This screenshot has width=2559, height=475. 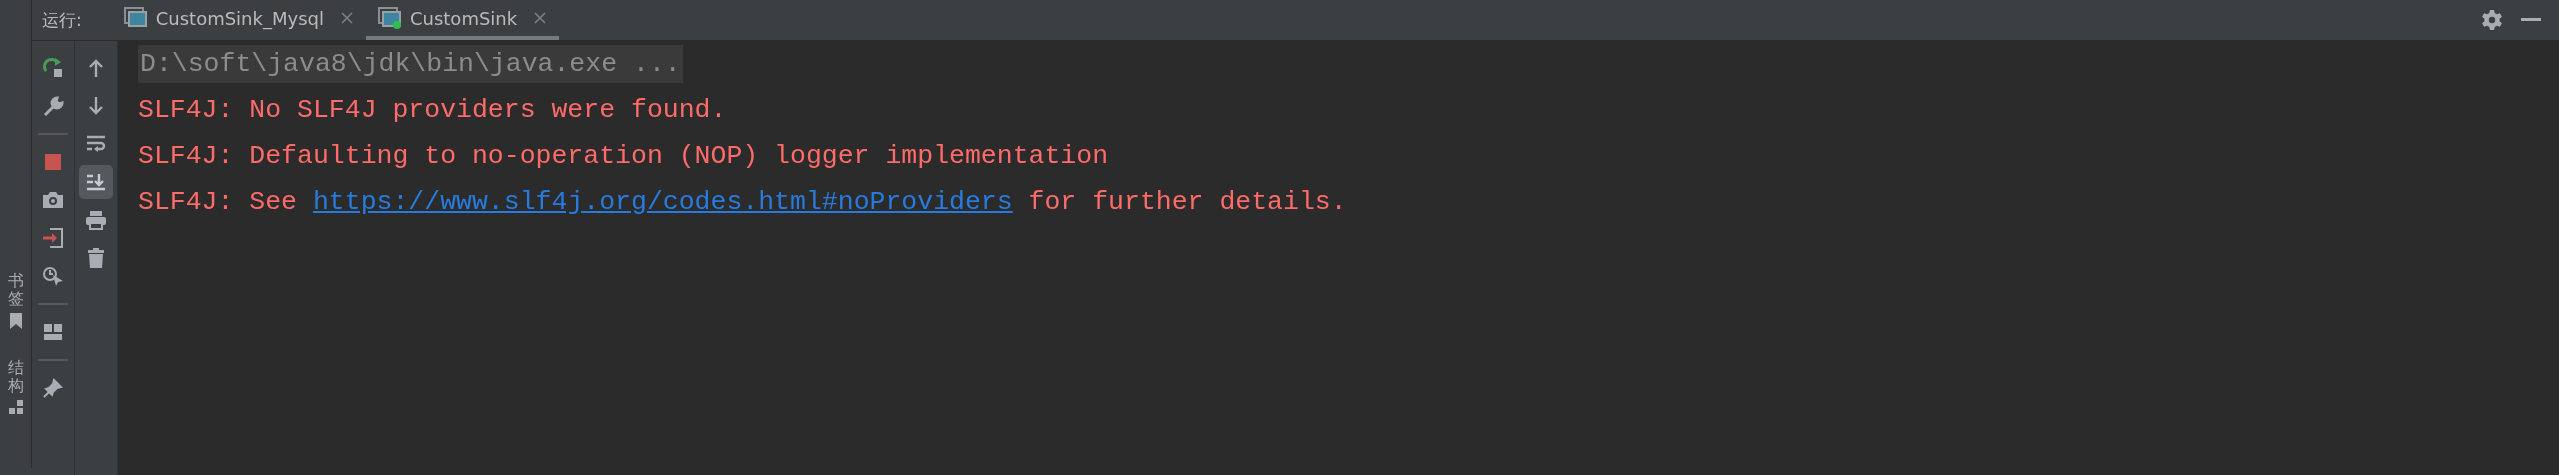 I want to click on error-message: SLF4J: See https://www.slf4j.org/codes.html#noProviders for further details., so click(x=742, y=202).